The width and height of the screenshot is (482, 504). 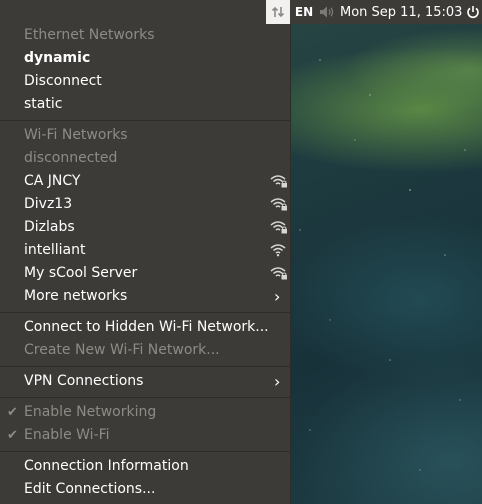 What do you see at coordinates (71, 158) in the screenshot?
I see `wifi-status-label: disconnected` at bounding box center [71, 158].